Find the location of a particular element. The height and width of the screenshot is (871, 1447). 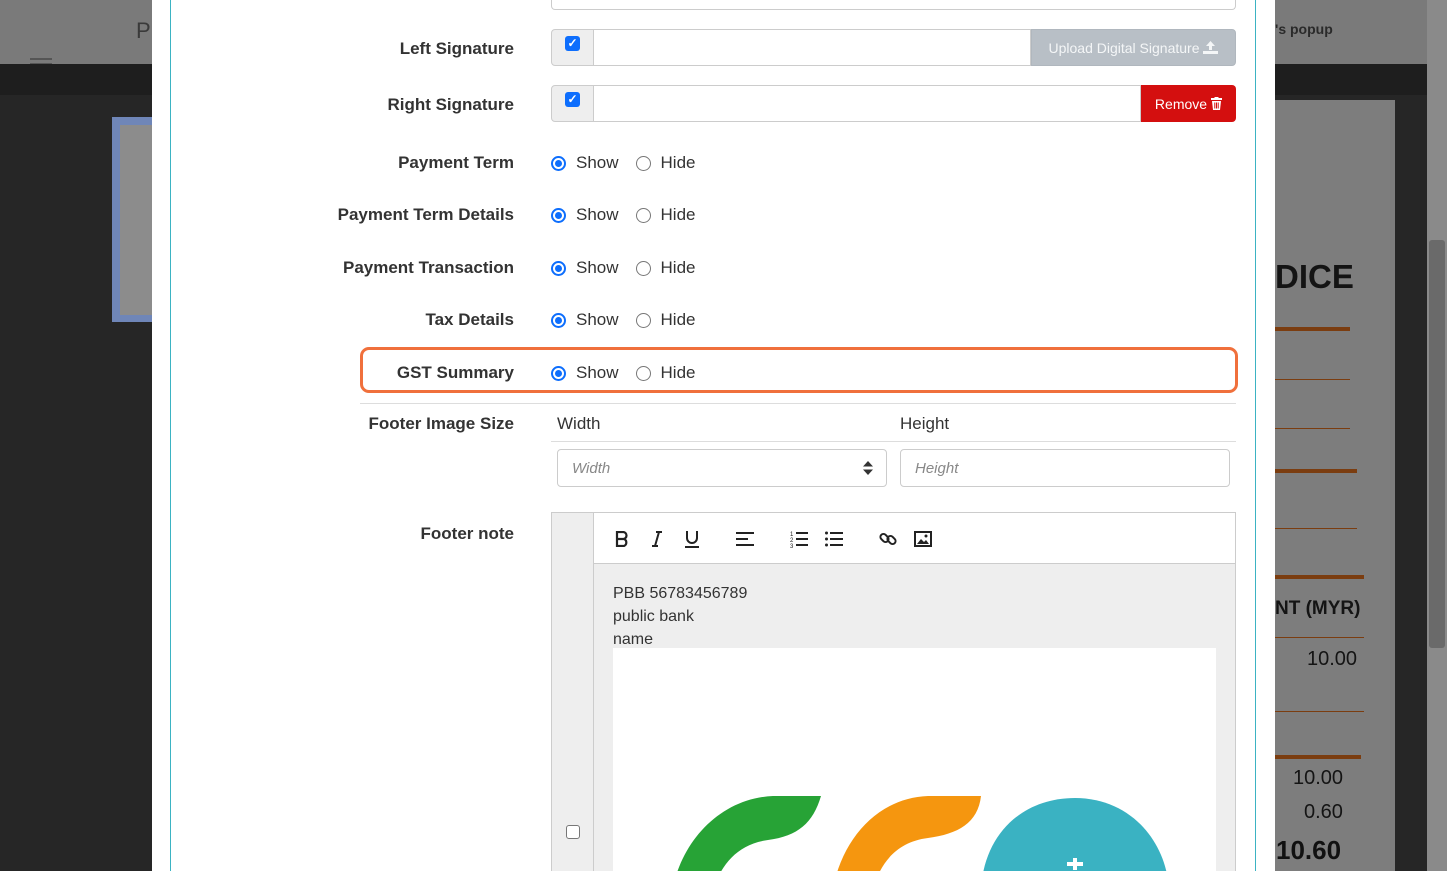

bold-icon is located at coordinates (622, 539).